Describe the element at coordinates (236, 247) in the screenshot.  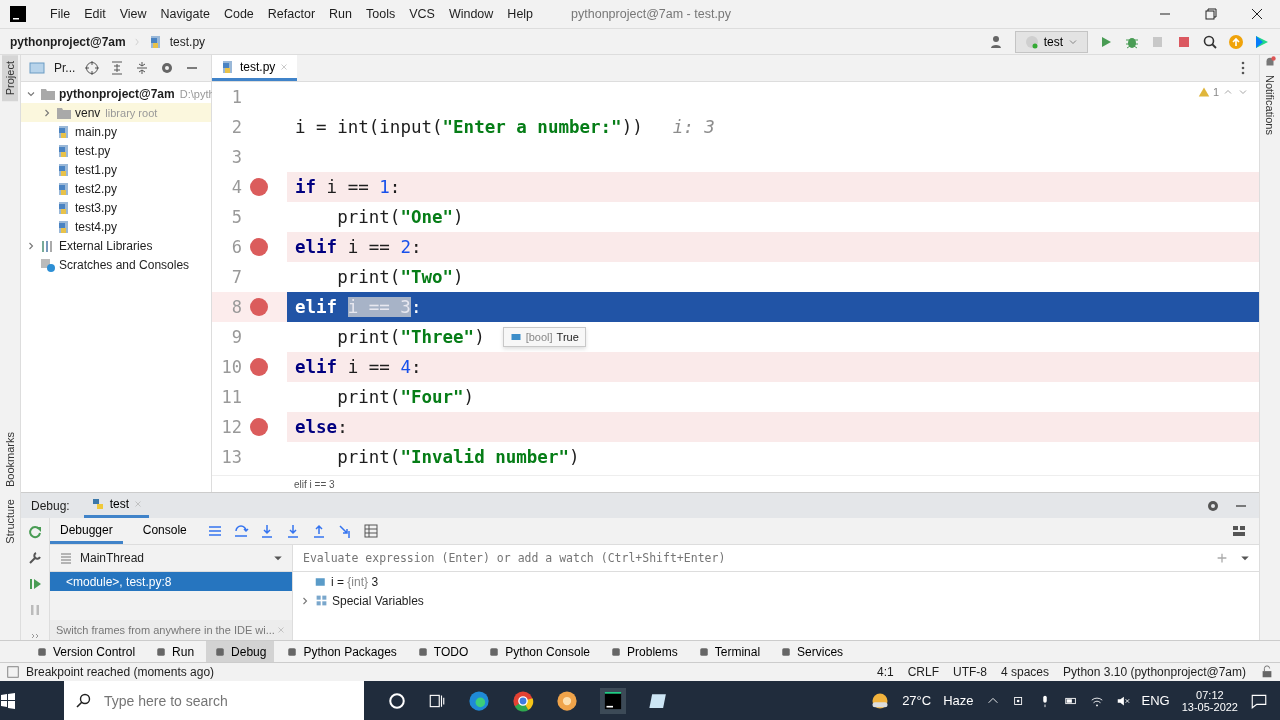
I see `line-number: 6` at that location.